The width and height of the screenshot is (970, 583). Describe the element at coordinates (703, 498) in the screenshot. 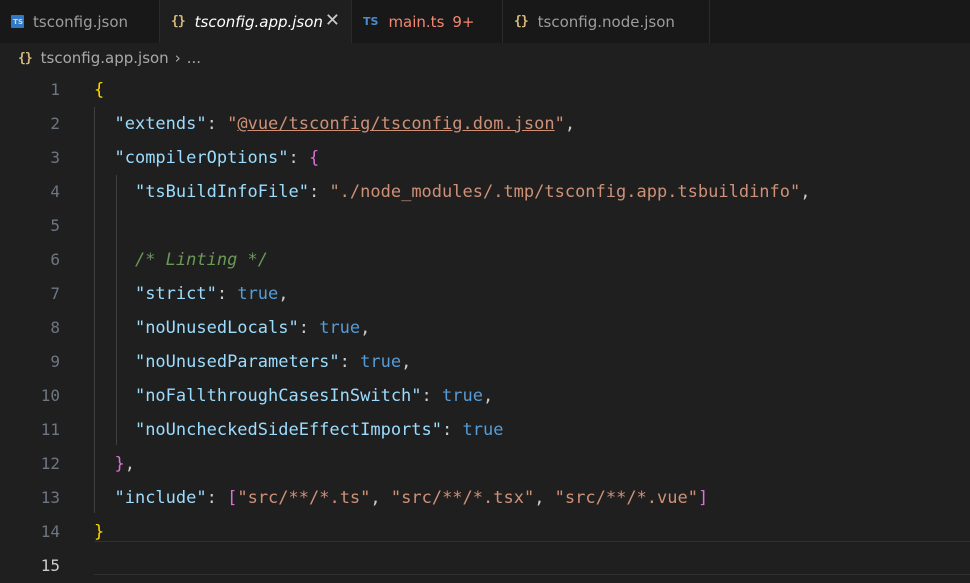

I see `bracket: ]` at that location.